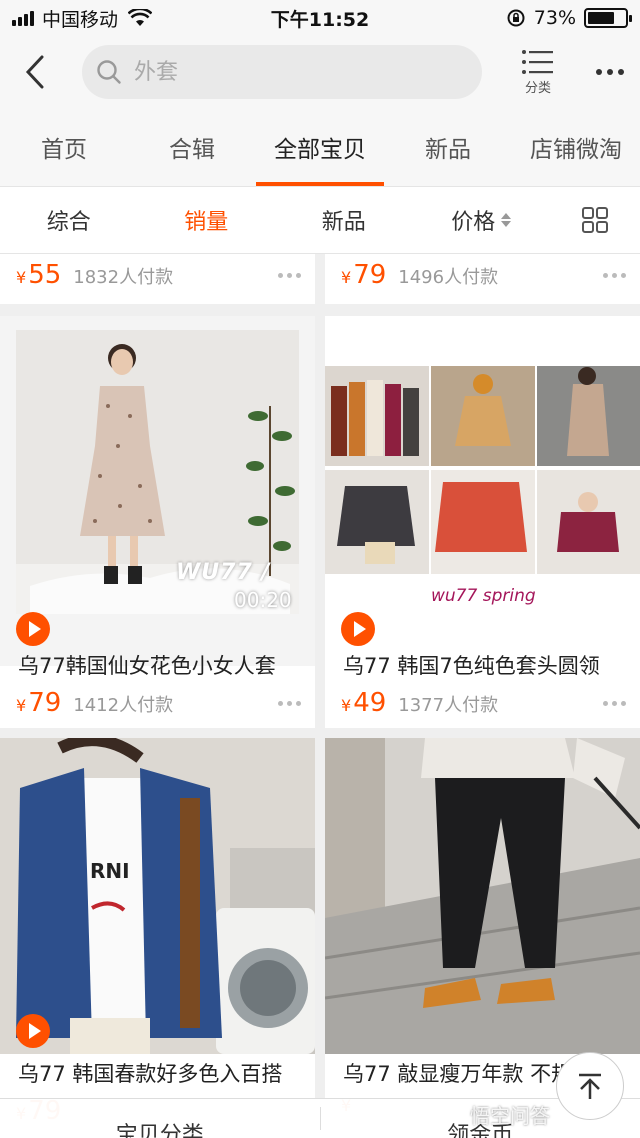 This screenshot has height=1138, width=640. I want to click on sold-count: 1832人付款, so click(123, 277).